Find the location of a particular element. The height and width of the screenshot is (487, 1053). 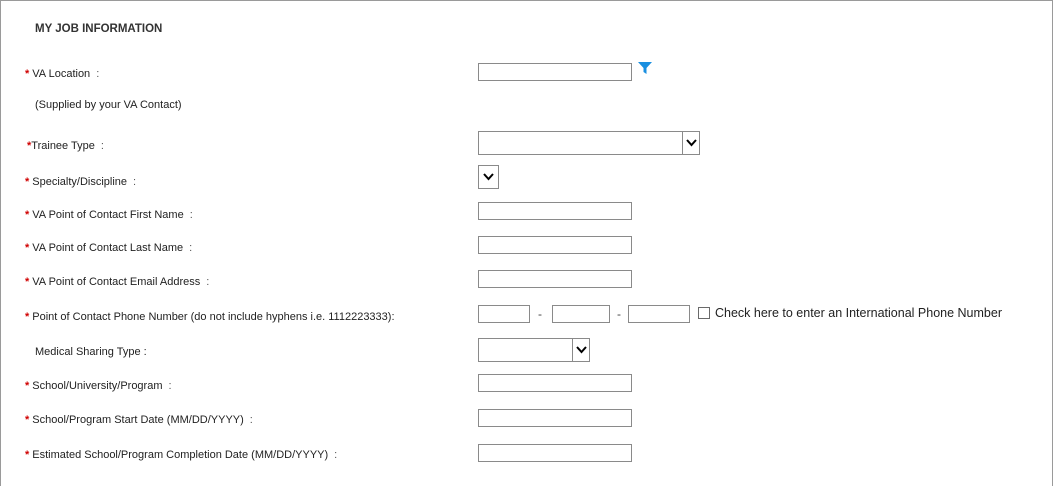

completion-date-input is located at coordinates (555, 453).